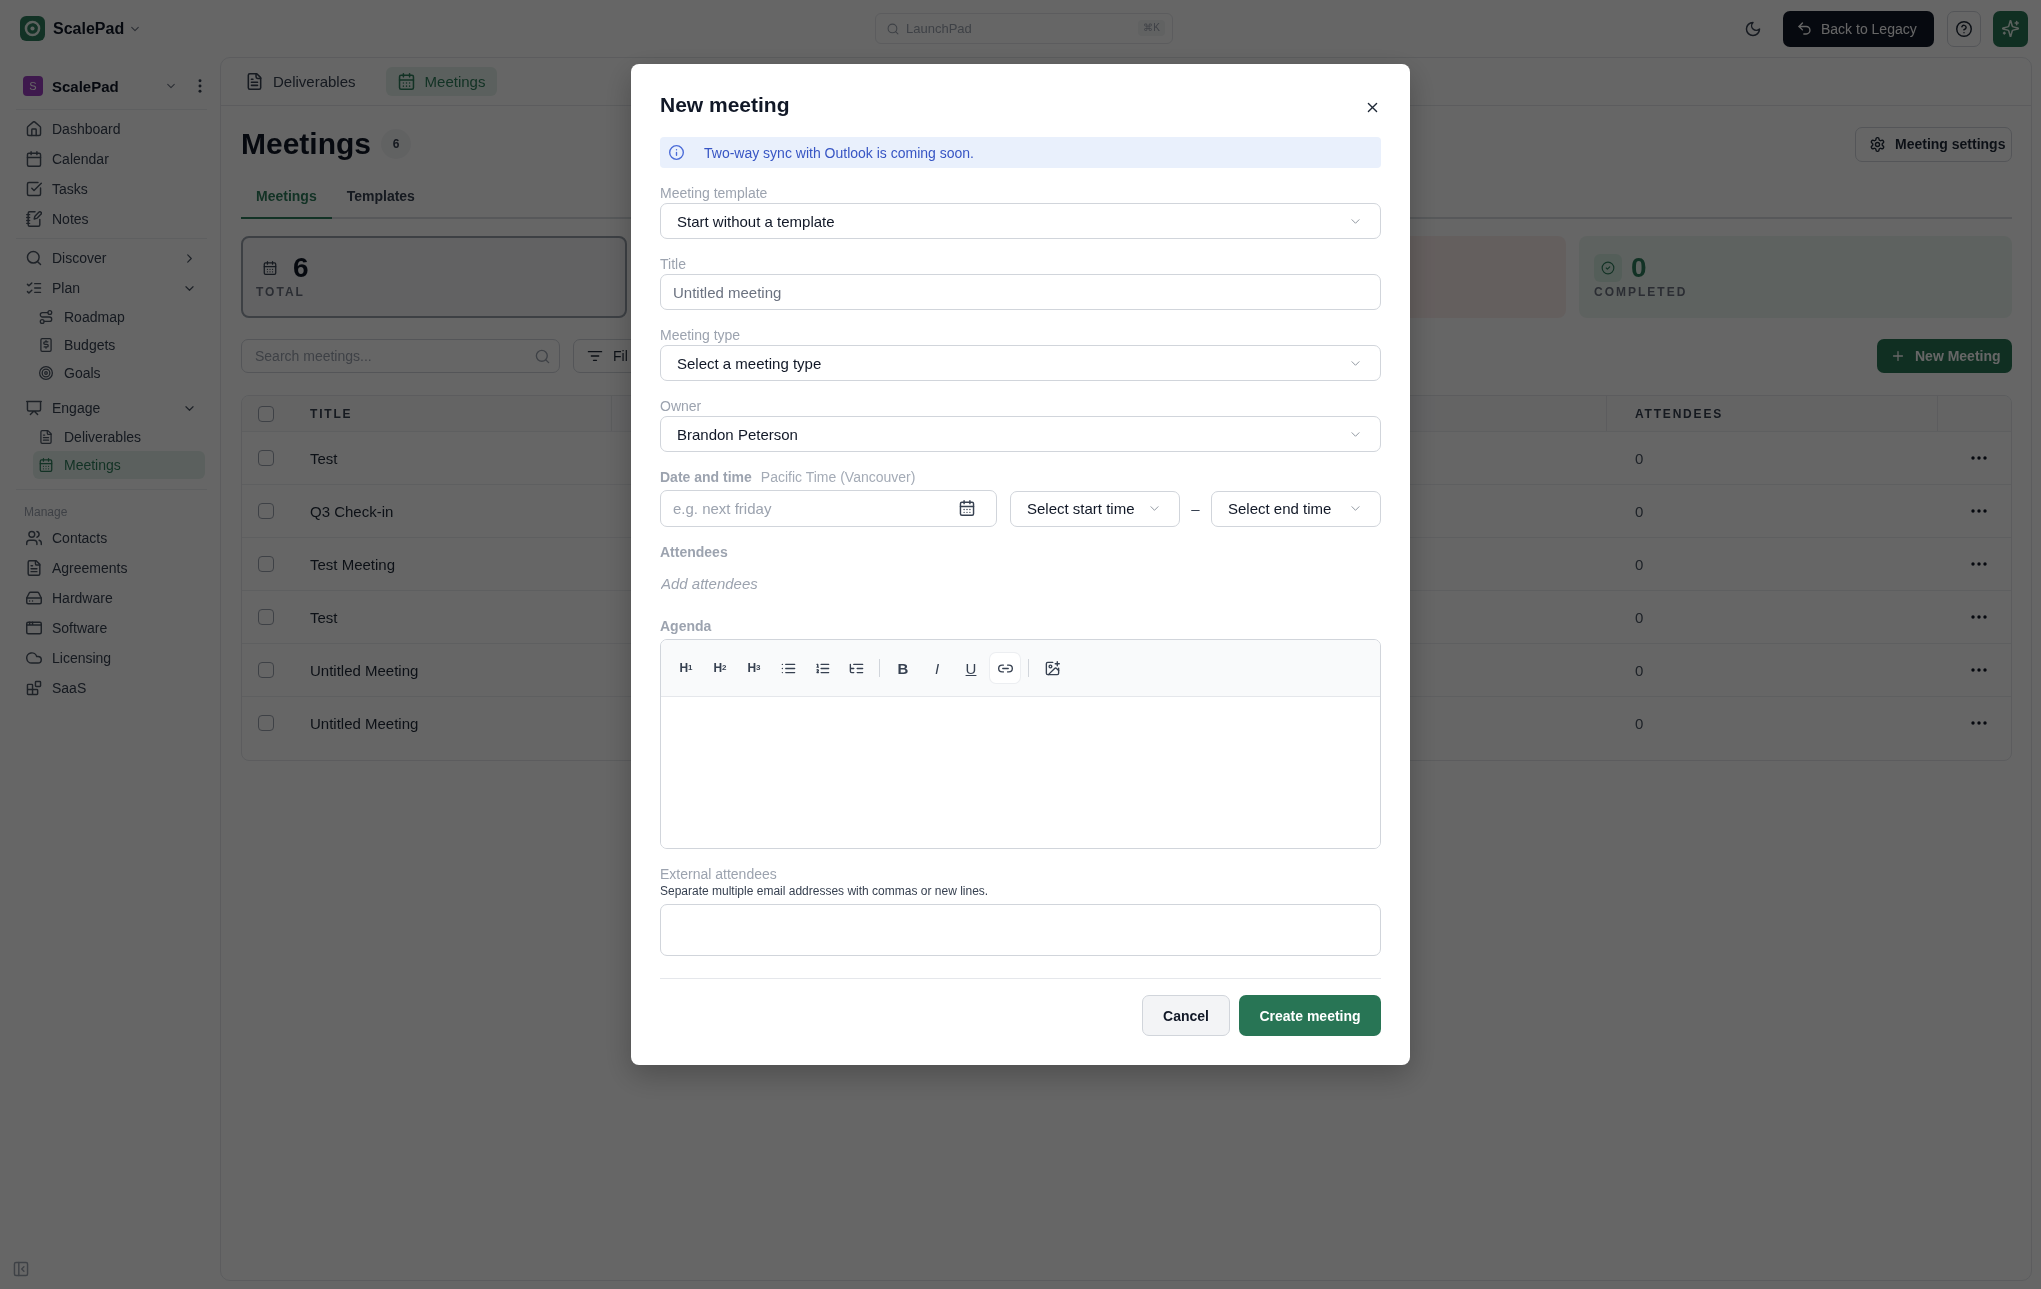 The width and height of the screenshot is (2041, 1289). Describe the element at coordinates (1372, 107) in the screenshot. I see `close-icon` at that location.